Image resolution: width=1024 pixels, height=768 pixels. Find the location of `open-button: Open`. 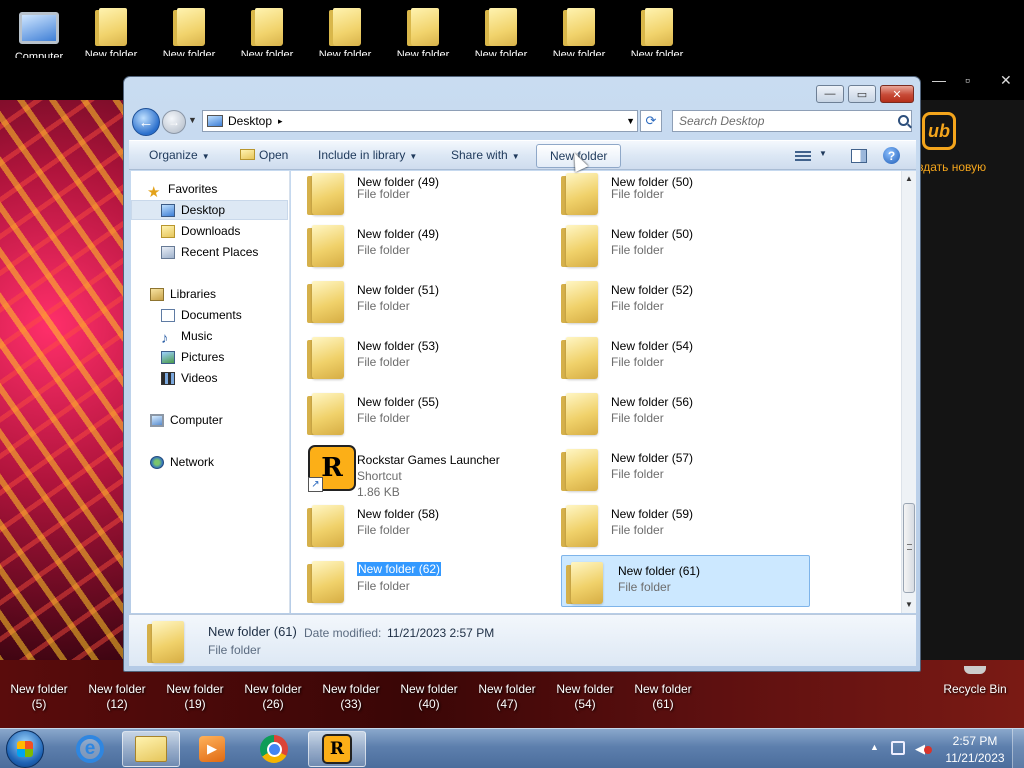

open-button: Open is located at coordinates (264, 155).